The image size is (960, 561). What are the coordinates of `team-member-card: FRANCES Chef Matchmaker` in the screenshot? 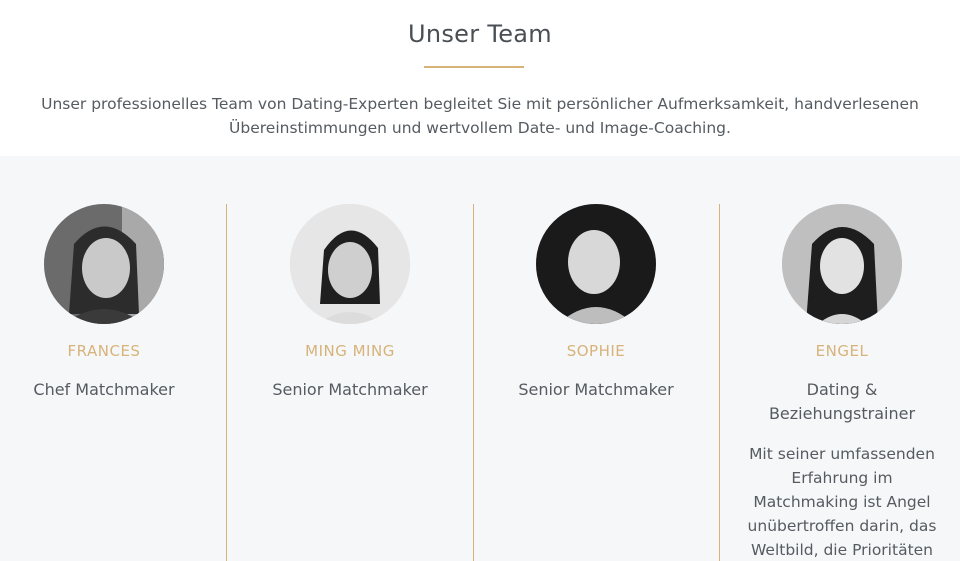 It's located at (104, 303).